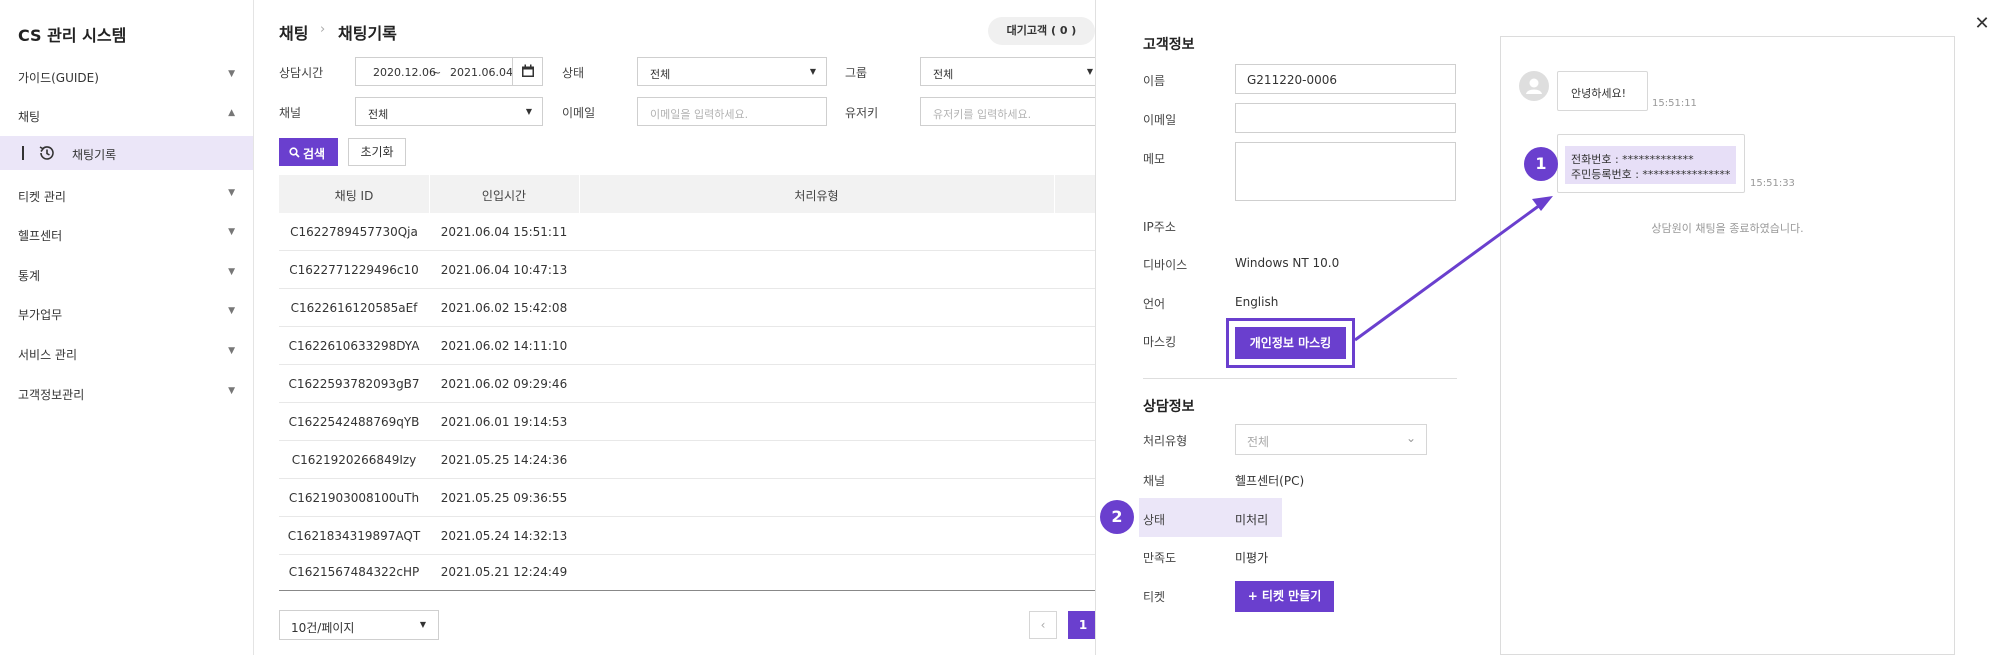 The width and height of the screenshot is (2000, 655). Describe the element at coordinates (1982, 24) in the screenshot. I see `close-icon: ✕` at that location.